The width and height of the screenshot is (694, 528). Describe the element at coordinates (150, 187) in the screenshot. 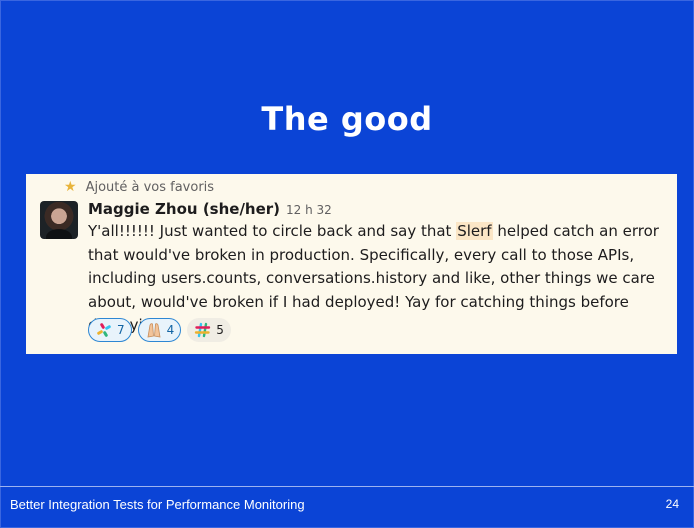

I see `saved-label: Ajouté à vos favoris` at that location.